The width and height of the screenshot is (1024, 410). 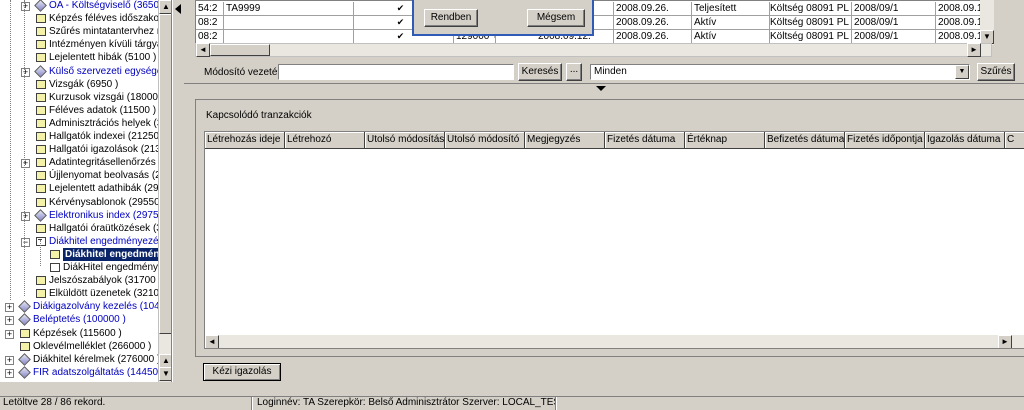 What do you see at coordinates (79, 346) in the screenshot?
I see `tree-node: Oklevélmelléklet (266000 )` at bounding box center [79, 346].